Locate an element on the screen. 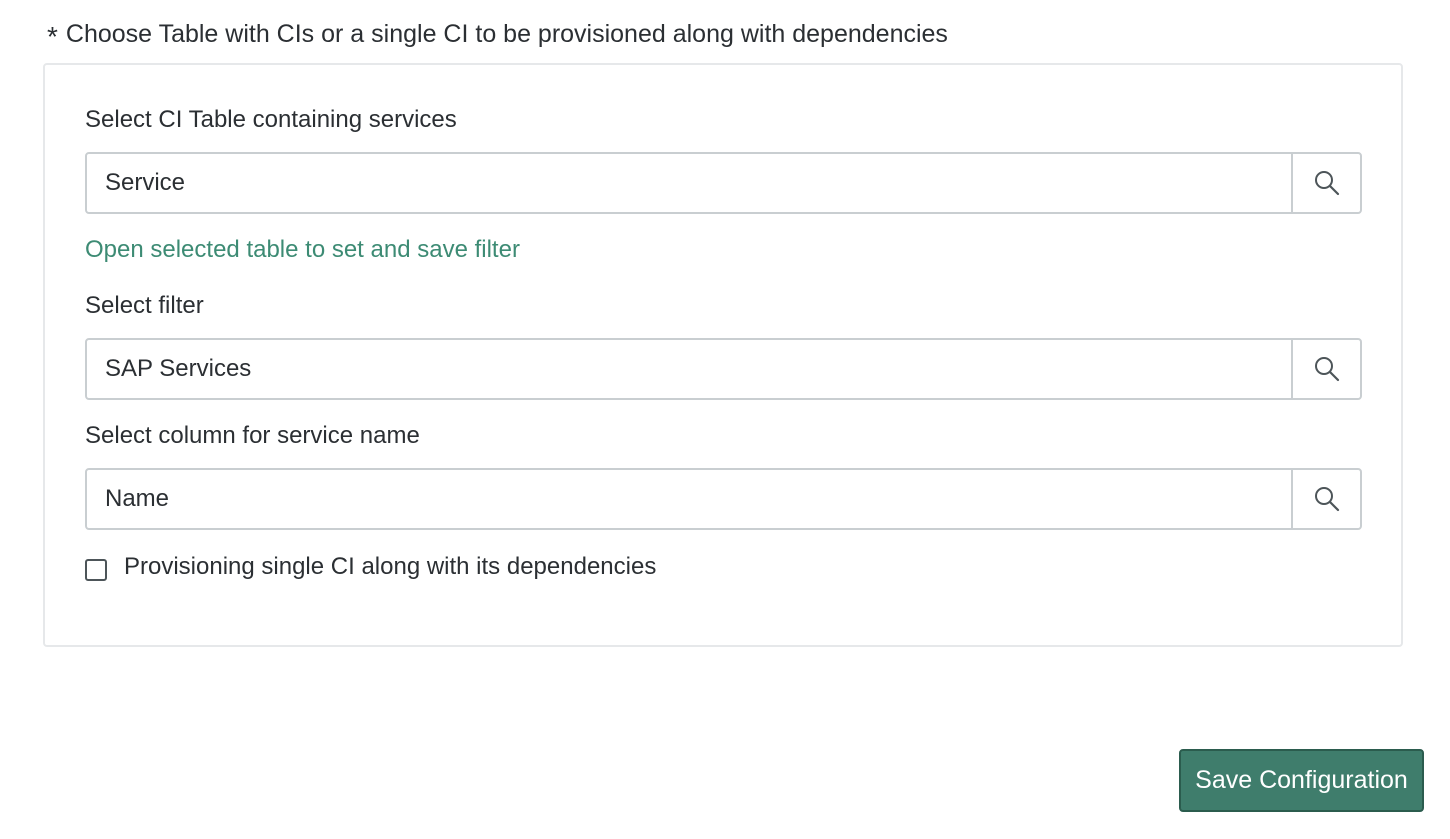 The height and width of the screenshot is (839, 1450). ci-table-input is located at coordinates (689, 183).